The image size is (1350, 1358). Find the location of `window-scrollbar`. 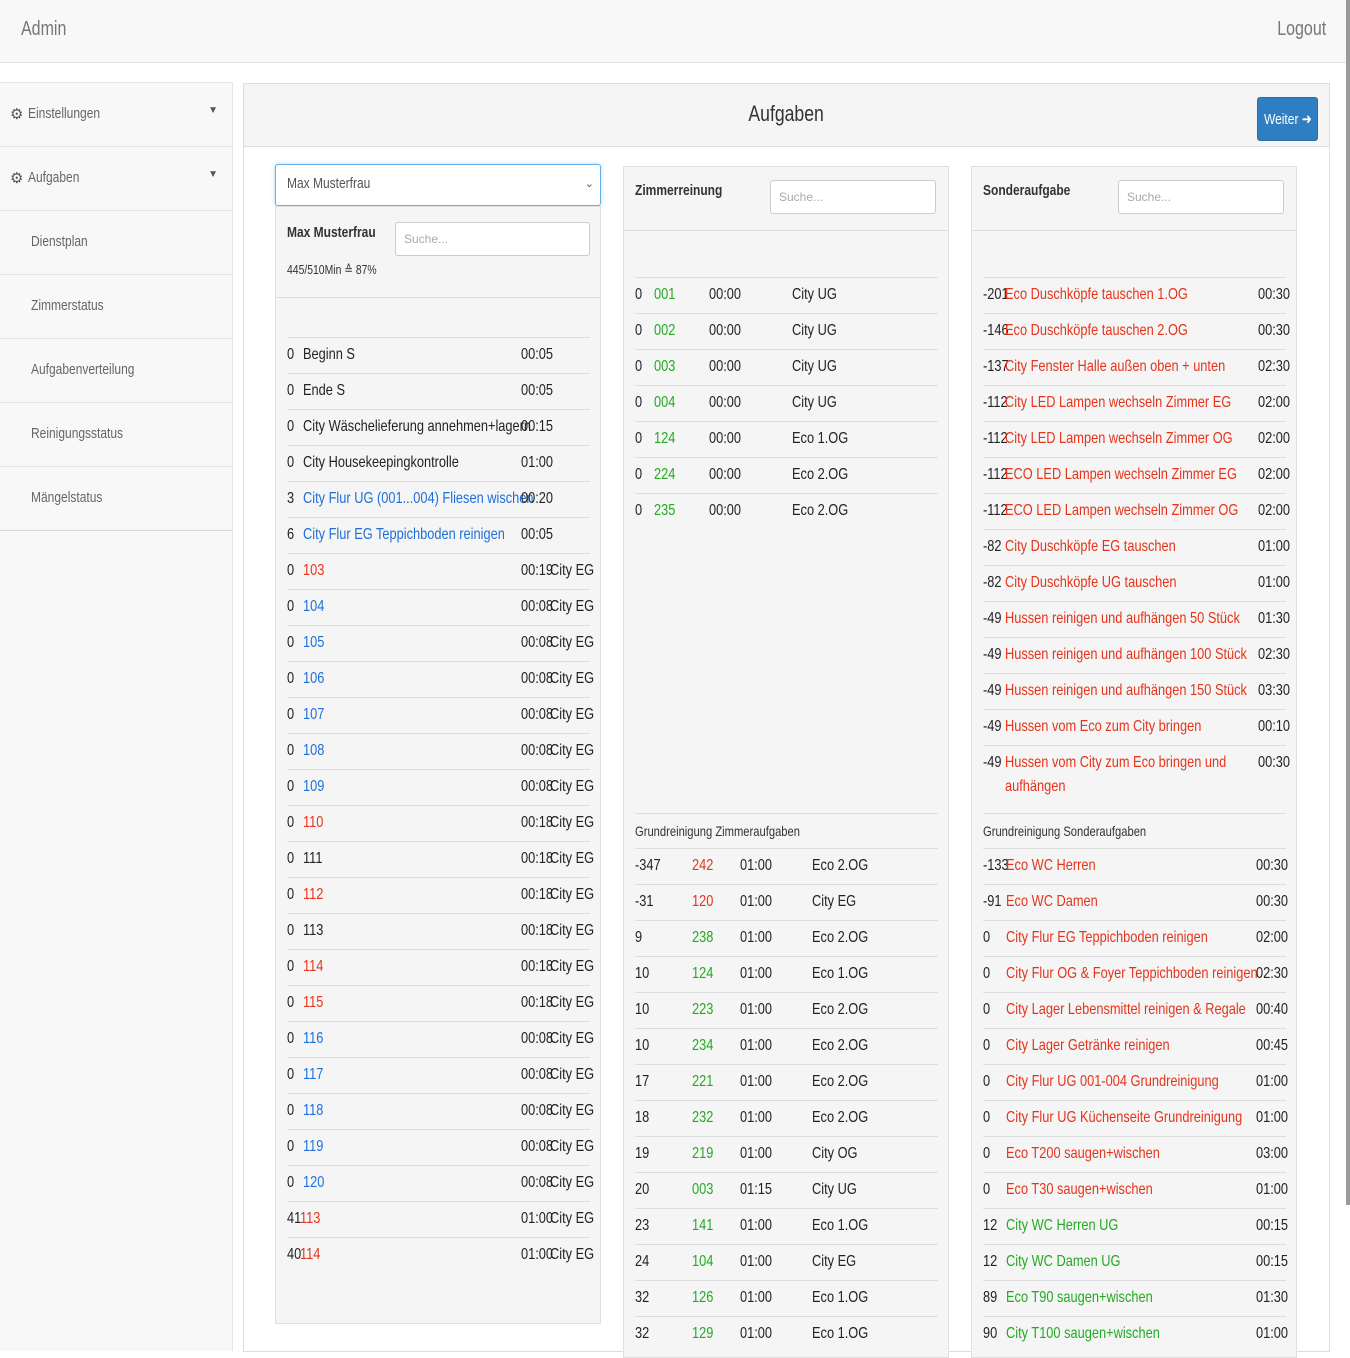

window-scrollbar is located at coordinates (1348, 602).